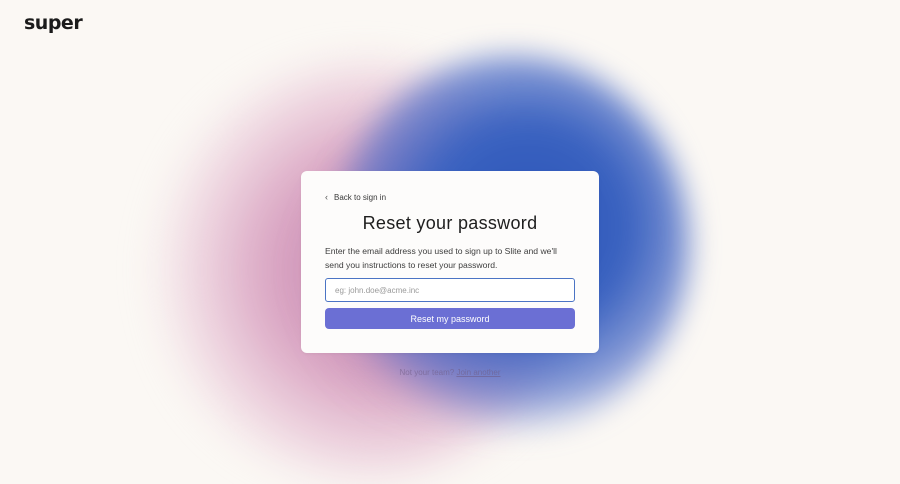 The width and height of the screenshot is (900, 484). What do you see at coordinates (478, 372) in the screenshot?
I see `join-another-link: Join another` at bounding box center [478, 372].